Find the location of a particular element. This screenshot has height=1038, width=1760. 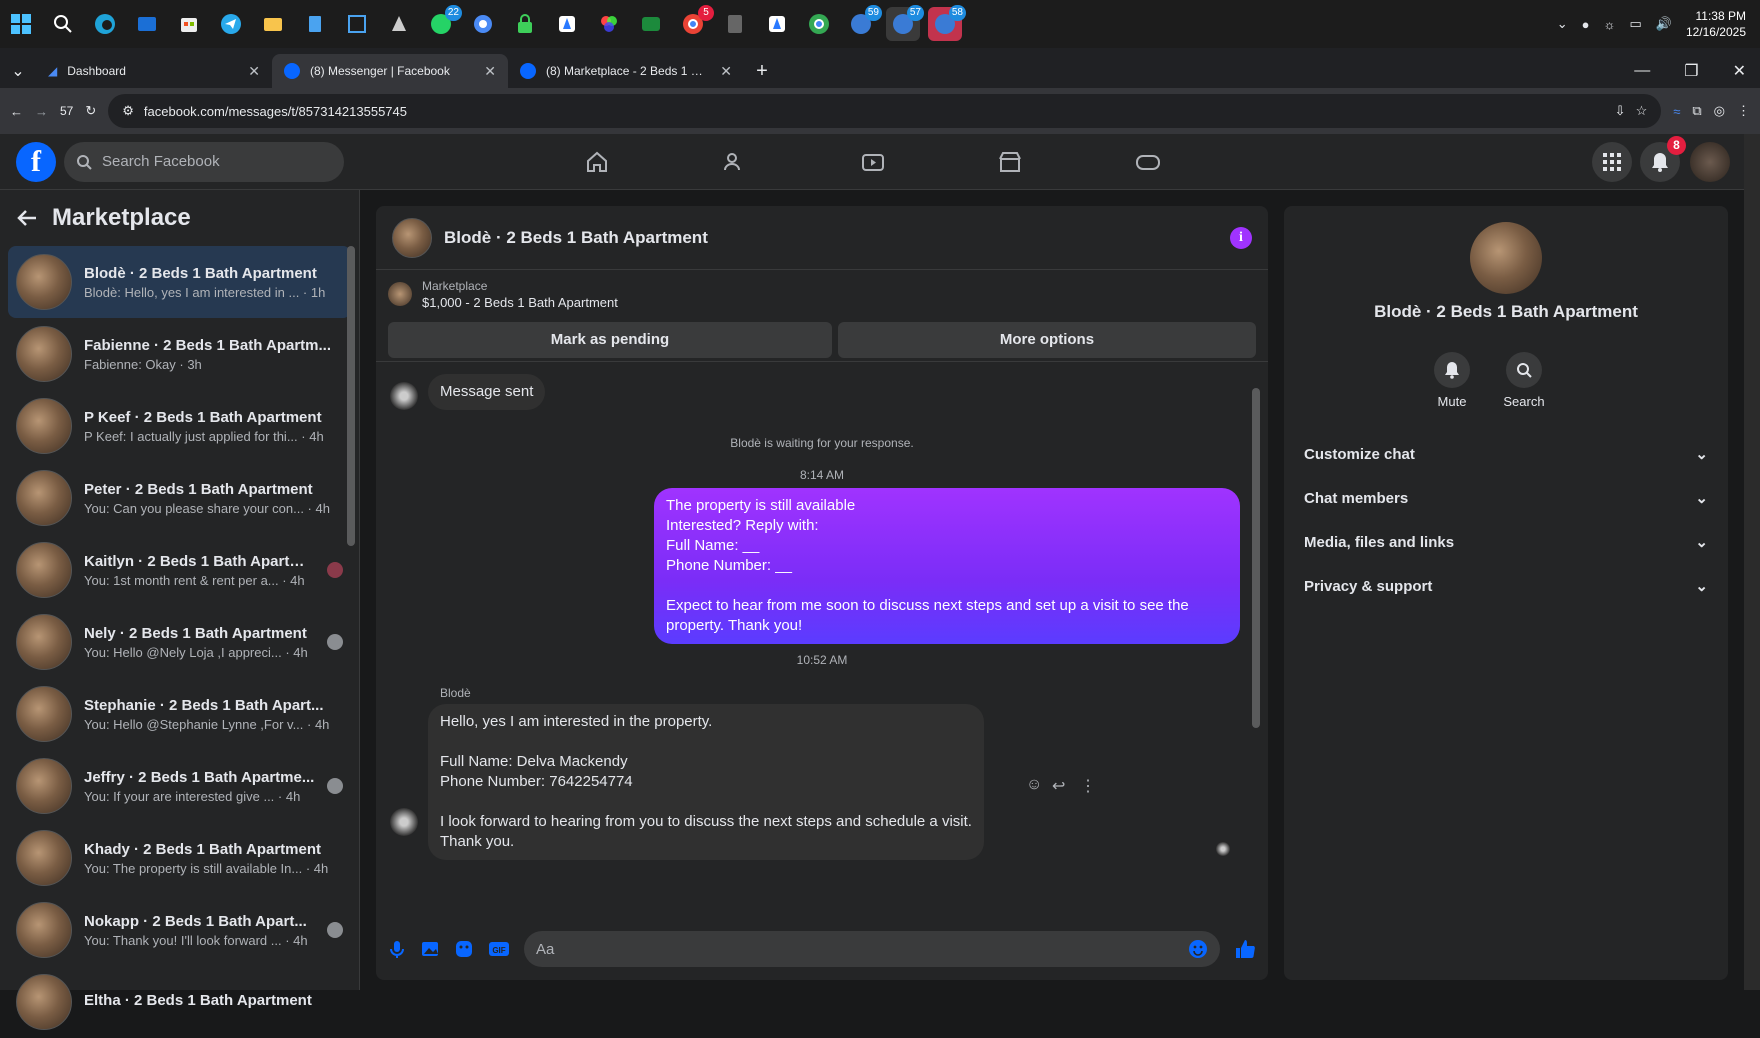

marketplace-icon is located at coordinates (1010, 162).